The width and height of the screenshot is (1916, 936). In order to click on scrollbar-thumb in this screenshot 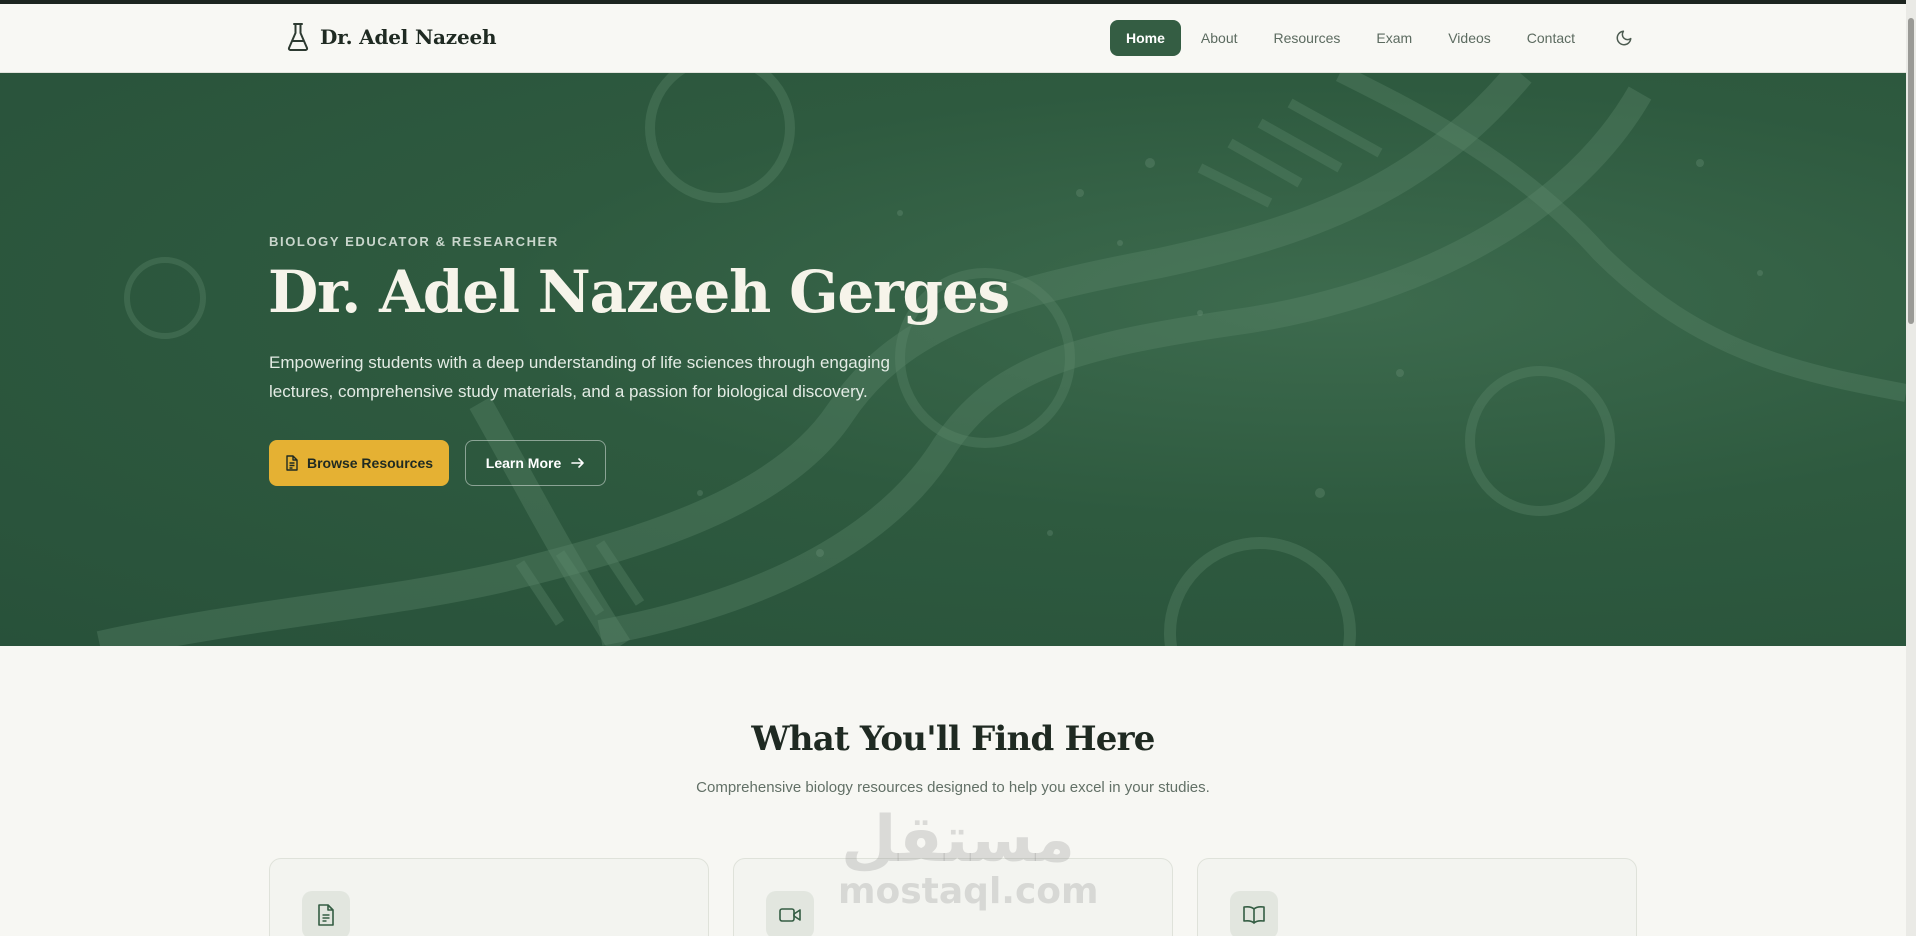, I will do `click(1911, 171)`.